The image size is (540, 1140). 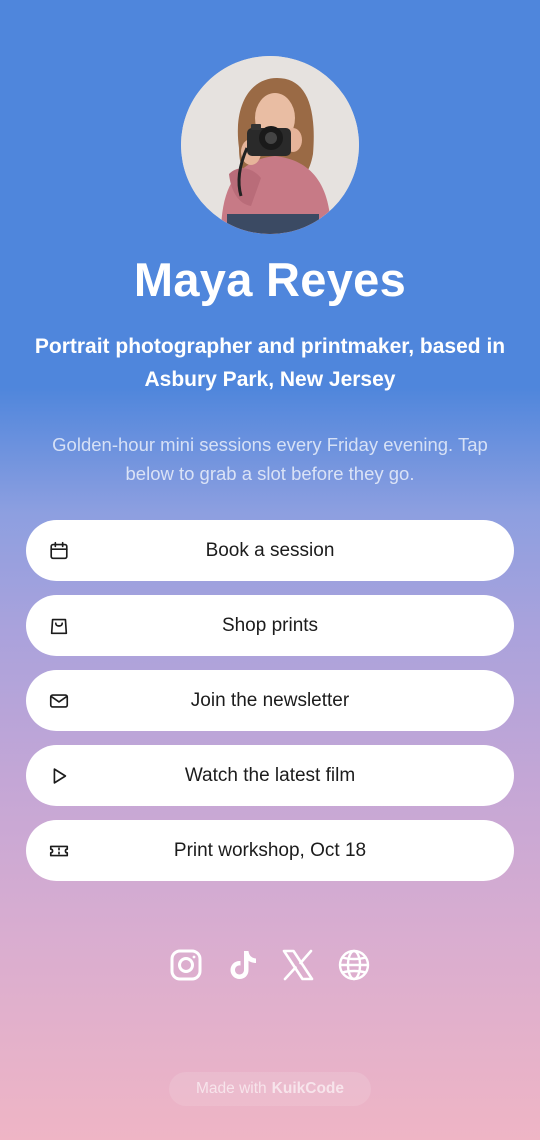 I want to click on link-label: Shop prints, so click(x=270, y=625).